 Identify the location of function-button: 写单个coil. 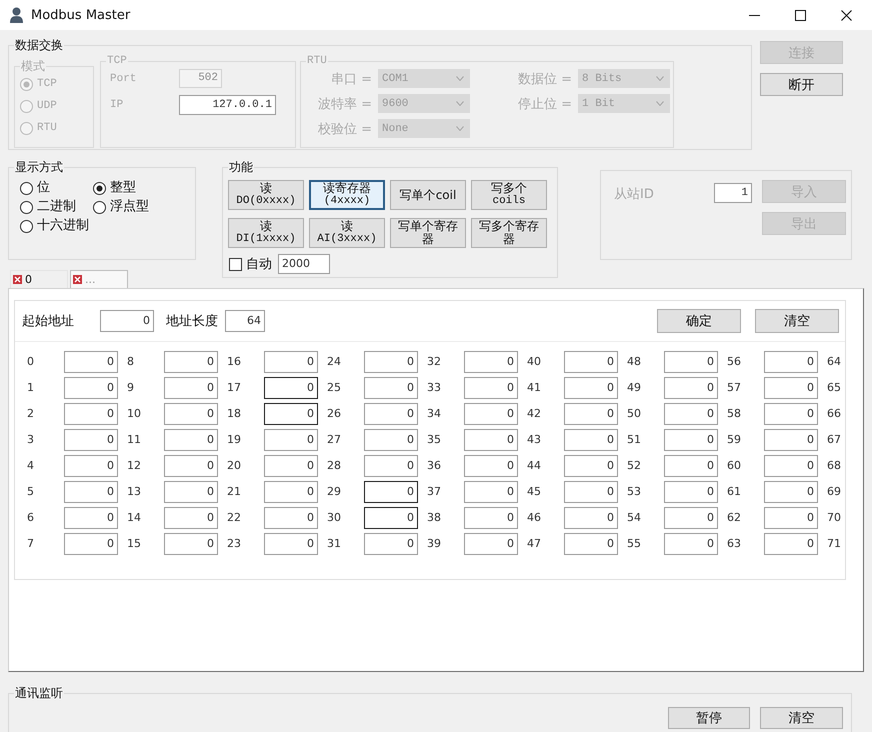
(428, 195).